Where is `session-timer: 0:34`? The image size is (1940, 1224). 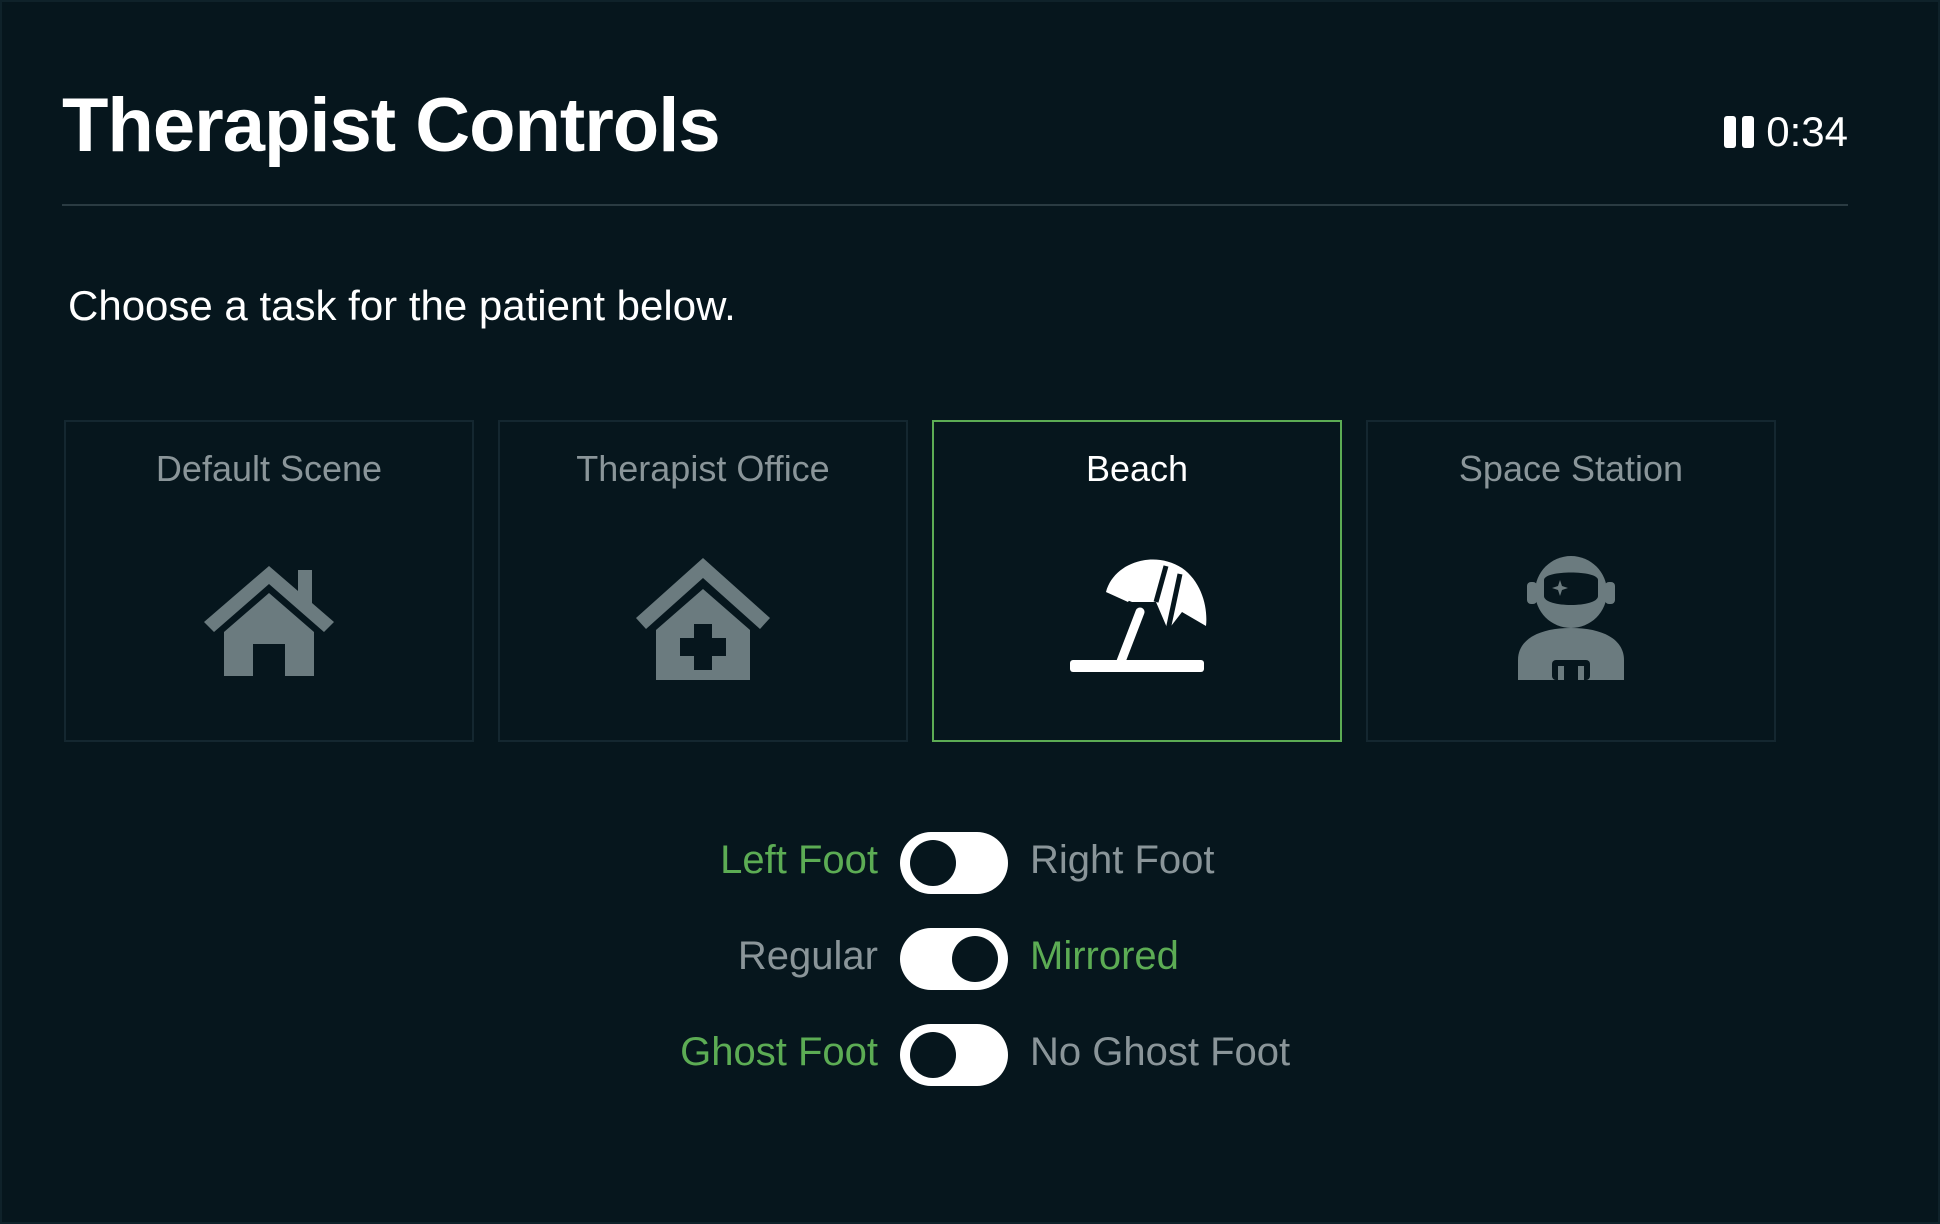 session-timer: 0:34 is located at coordinates (1786, 132).